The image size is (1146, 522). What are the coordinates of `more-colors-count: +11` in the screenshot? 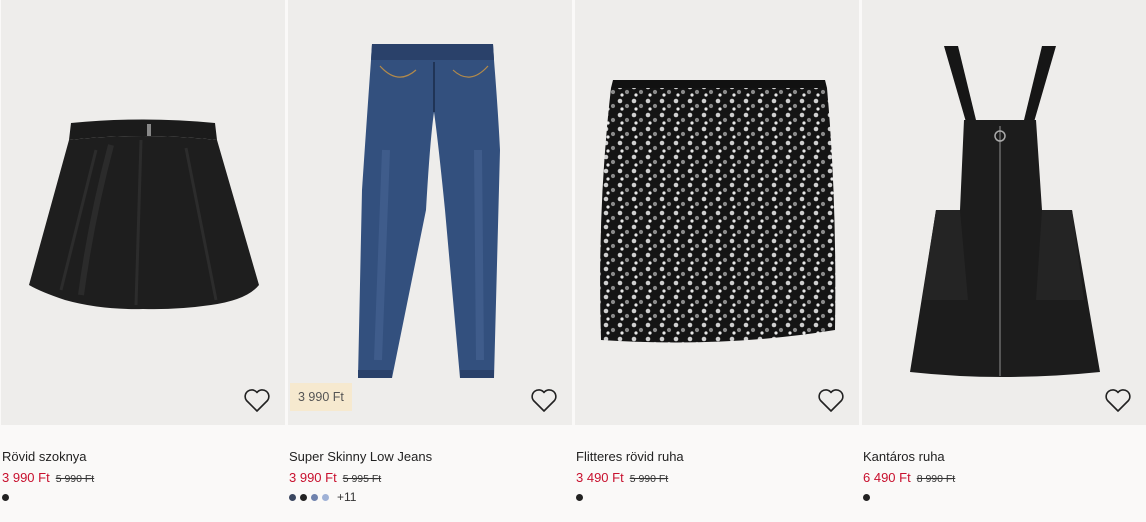 It's located at (346, 497).